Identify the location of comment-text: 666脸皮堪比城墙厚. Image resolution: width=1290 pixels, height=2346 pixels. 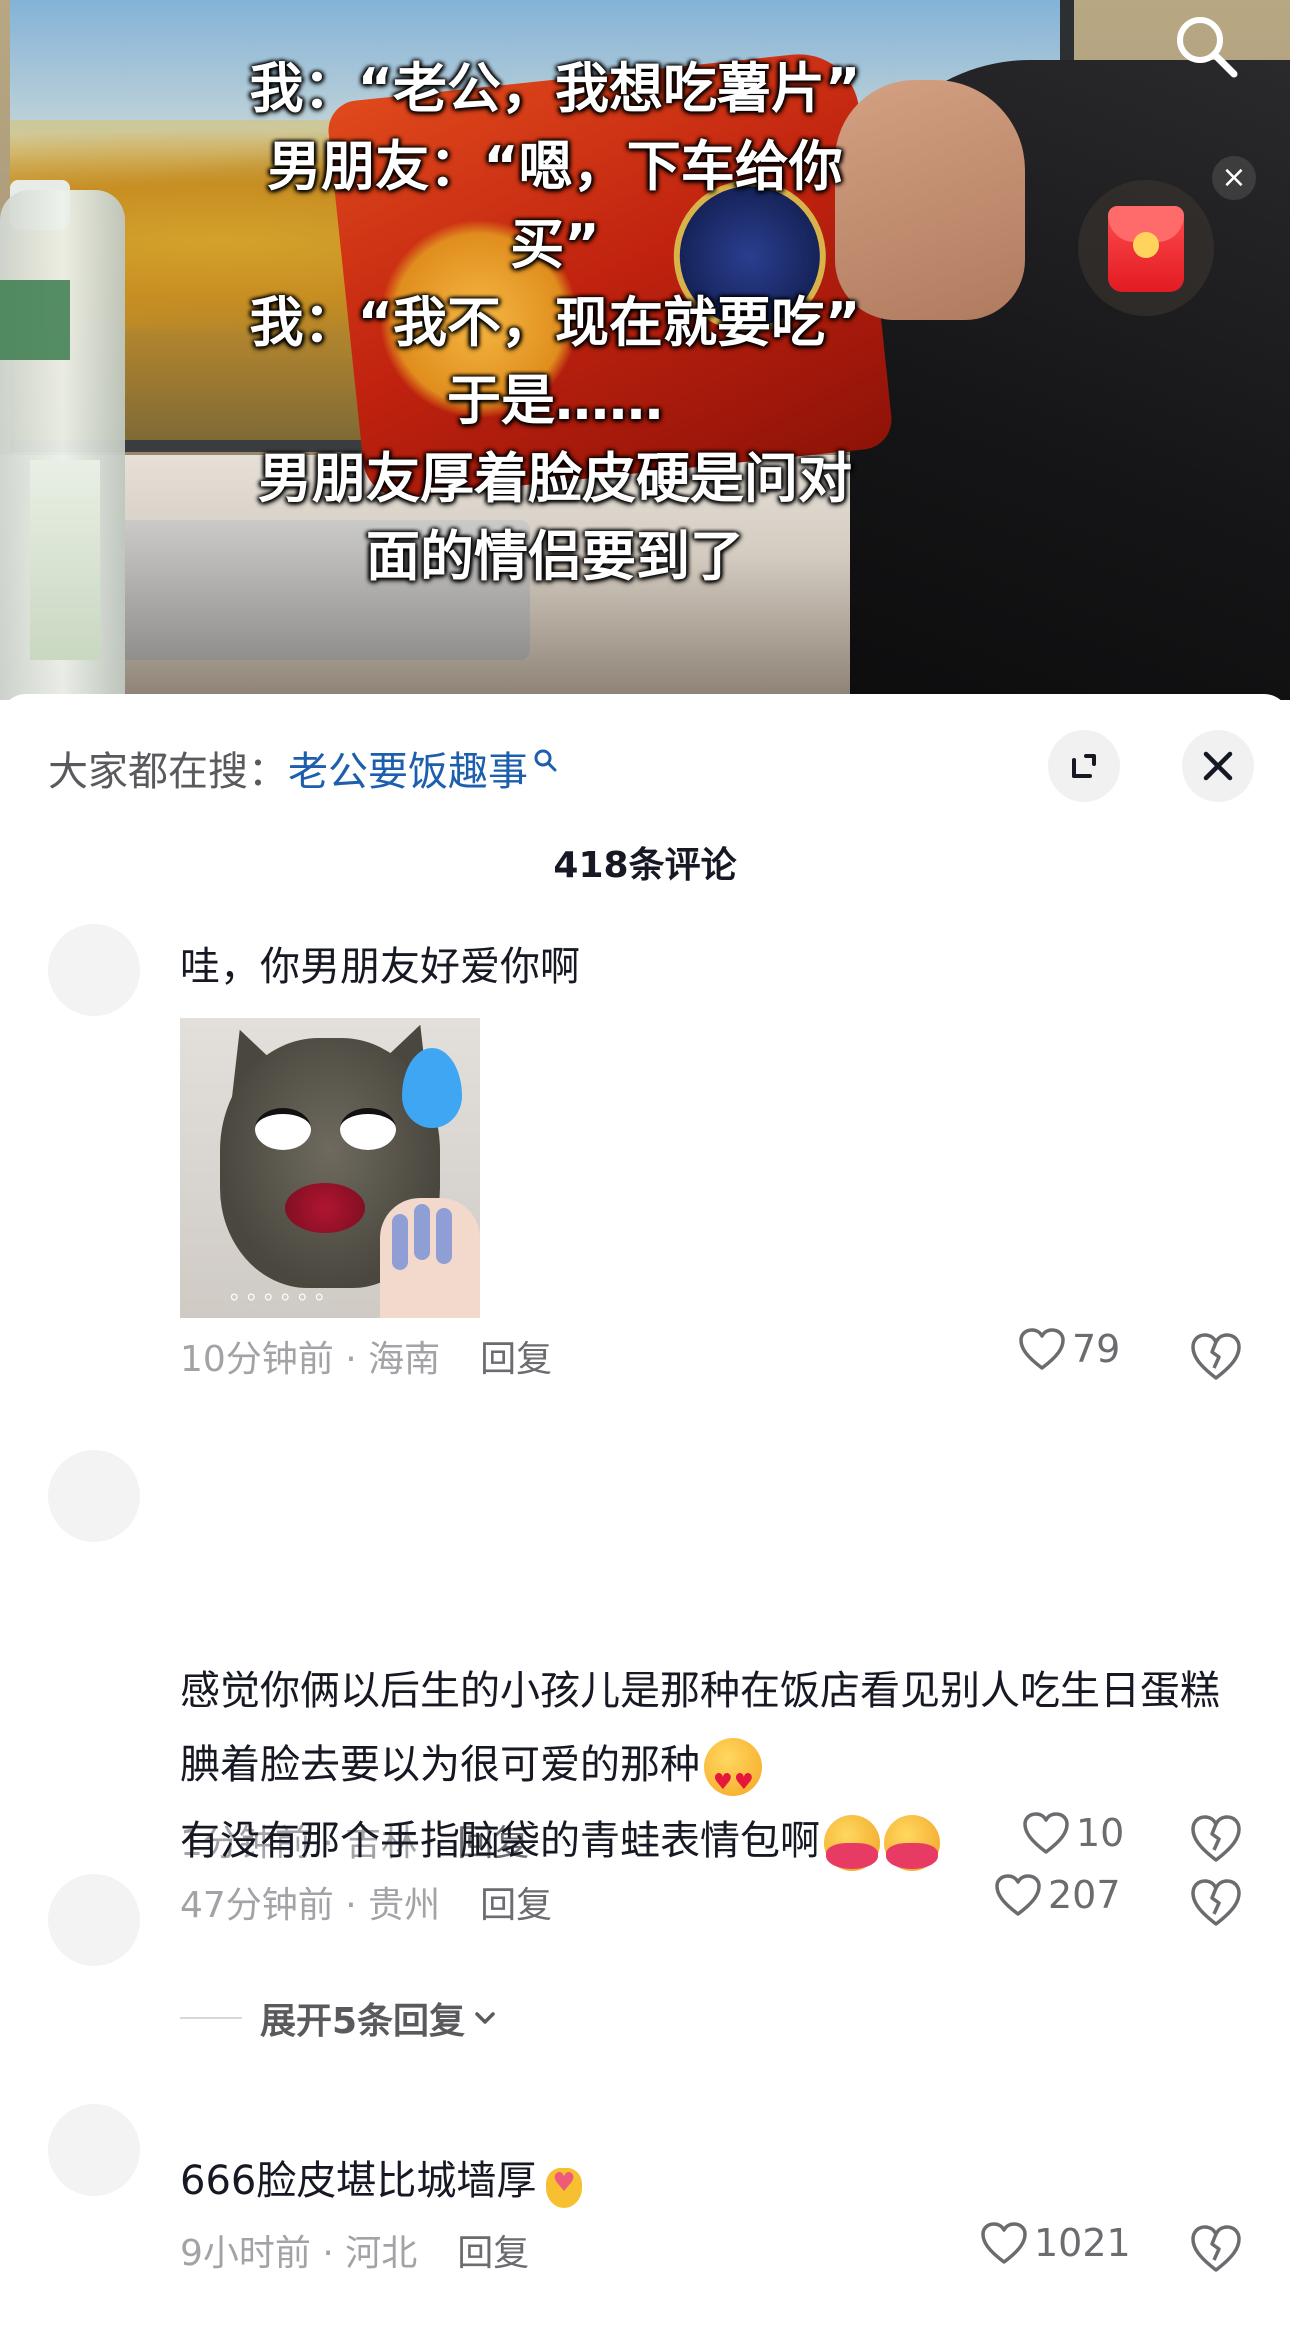
(715, 2182).